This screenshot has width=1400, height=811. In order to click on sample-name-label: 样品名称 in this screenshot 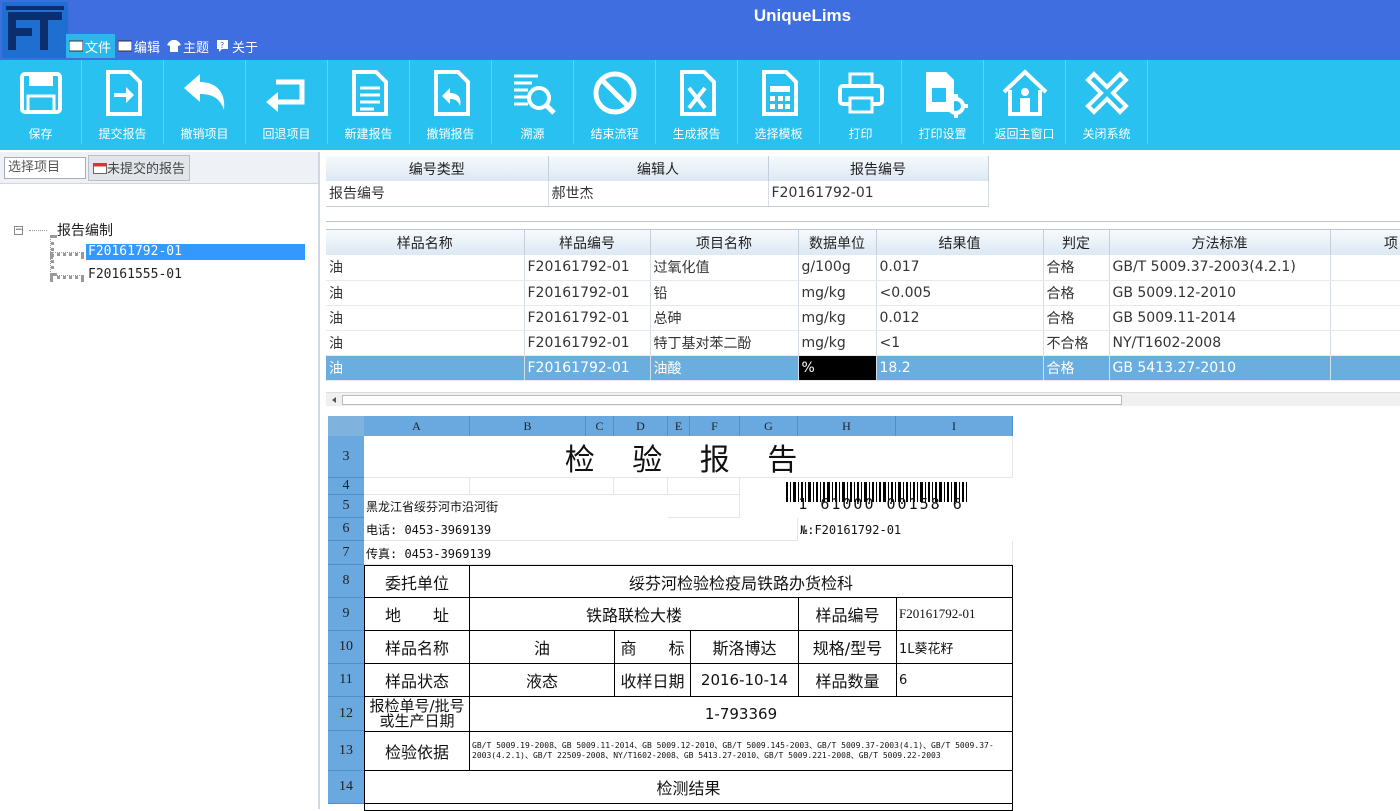, I will do `click(417, 647)`.